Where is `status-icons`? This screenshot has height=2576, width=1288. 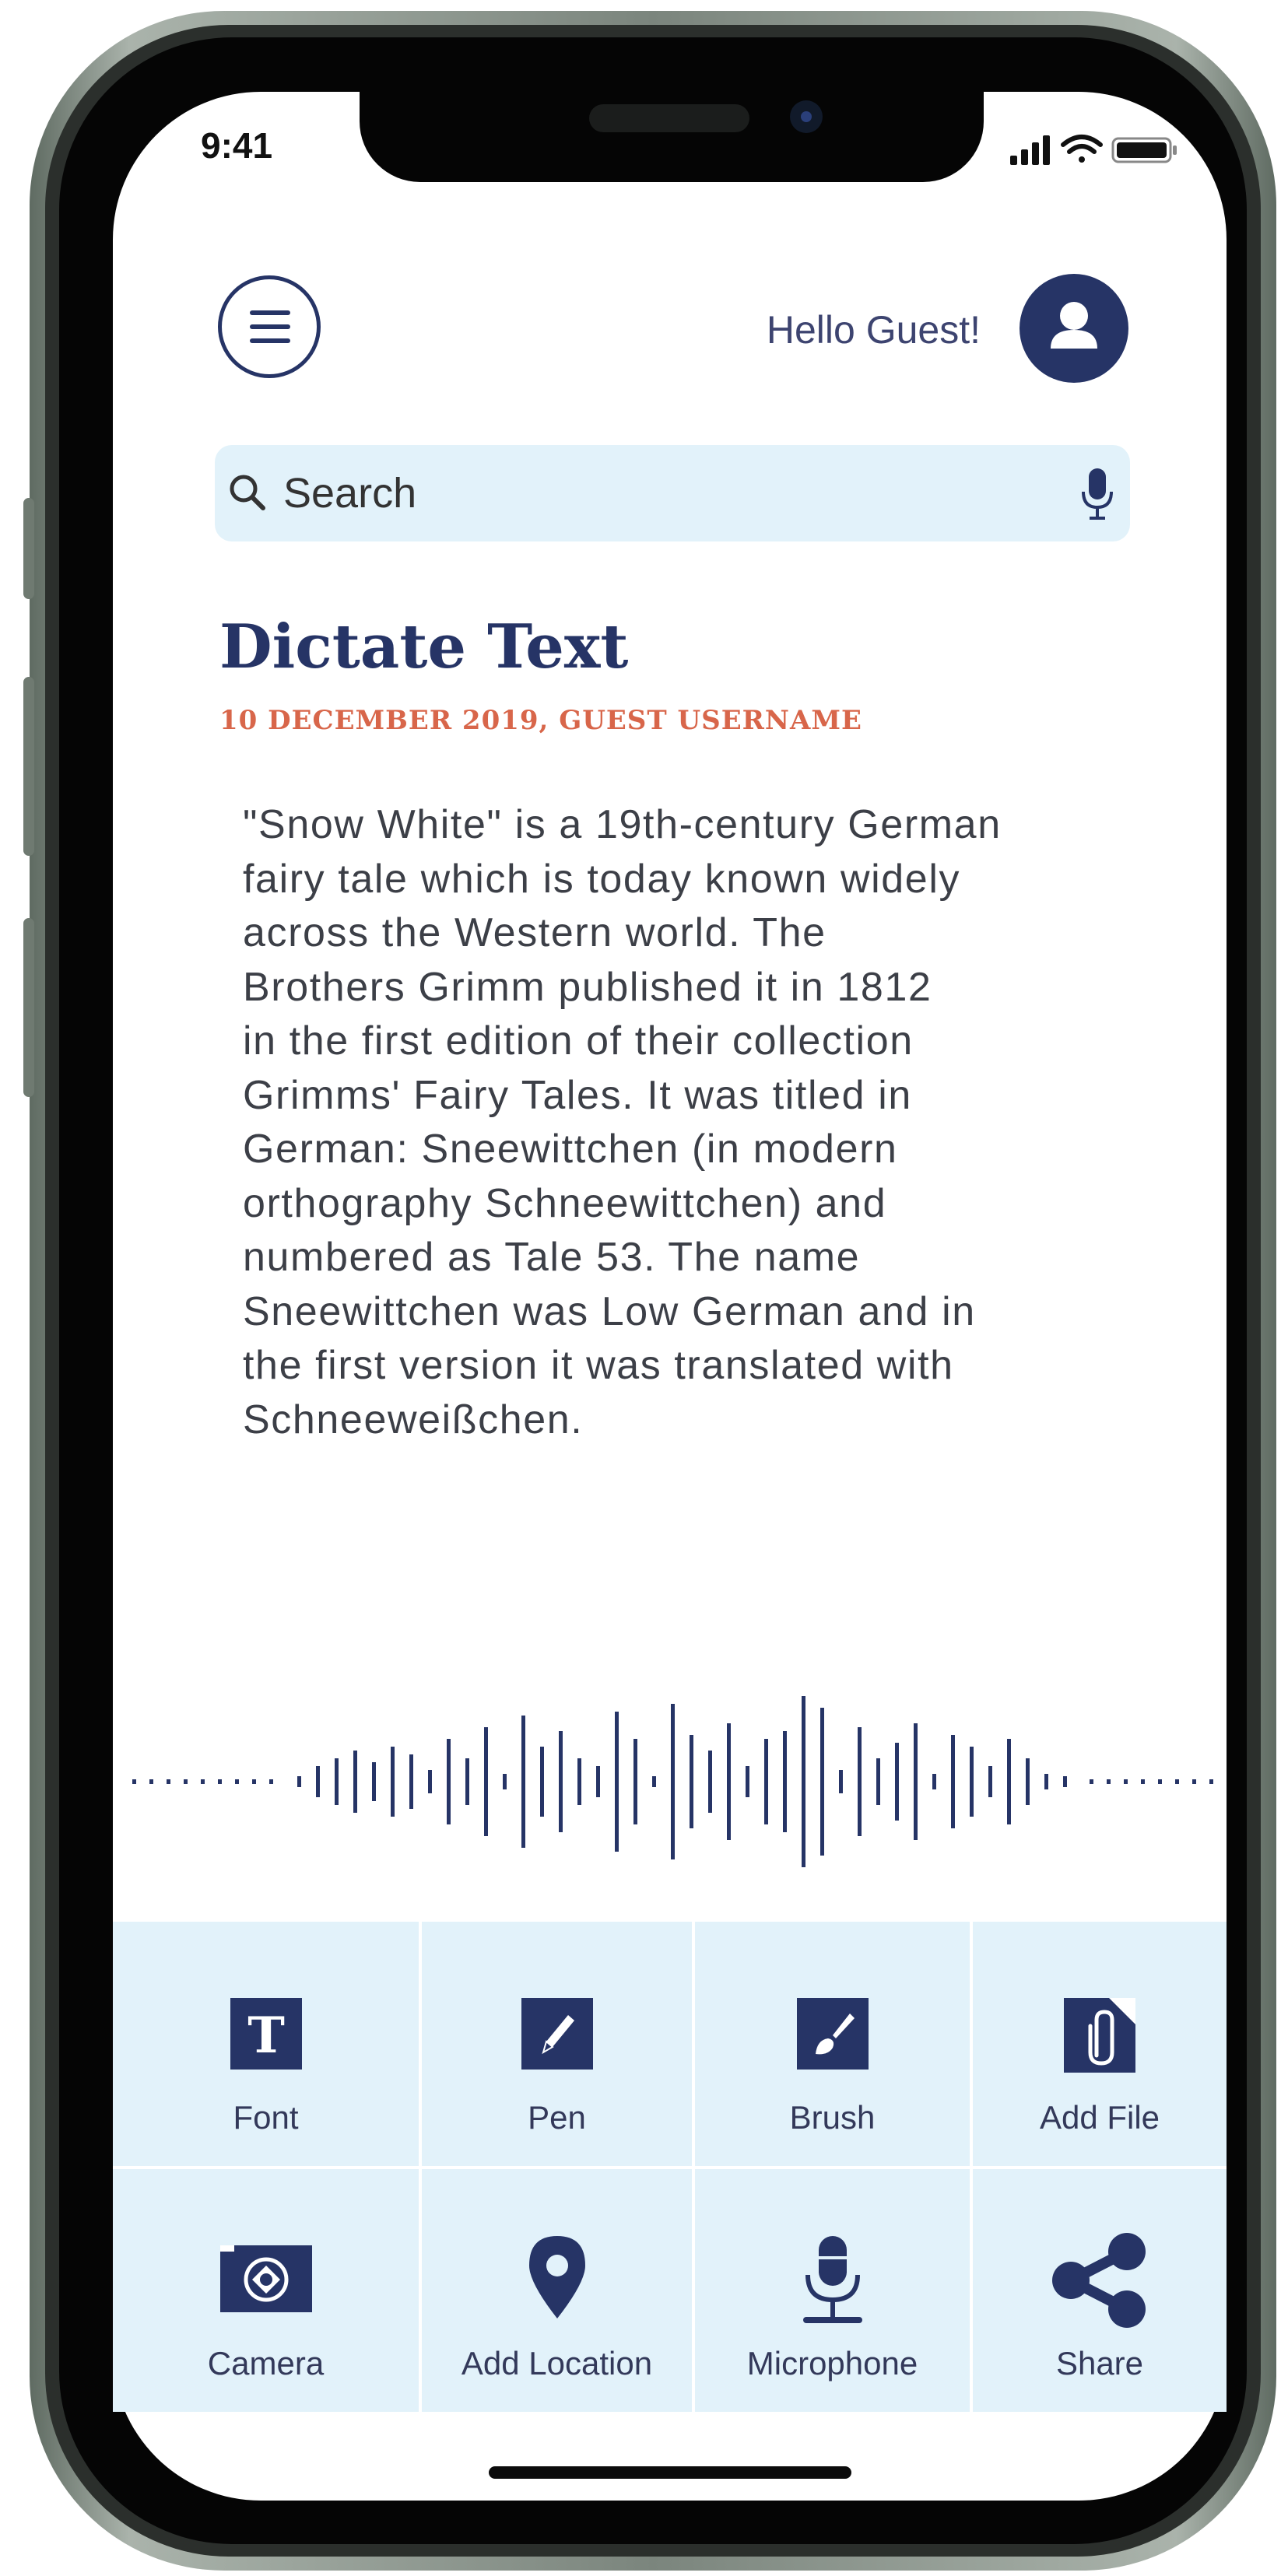 status-icons is located at coordinates (1093, 150).